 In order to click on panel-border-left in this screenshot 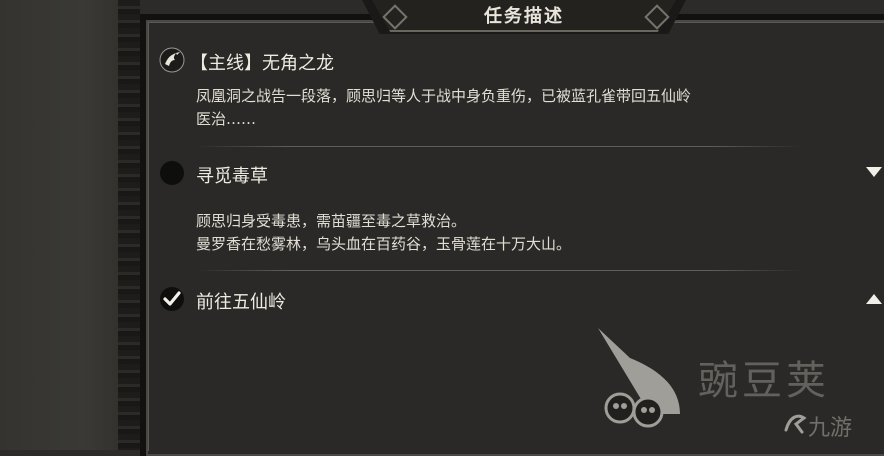, I will do `click(129, 225)`.